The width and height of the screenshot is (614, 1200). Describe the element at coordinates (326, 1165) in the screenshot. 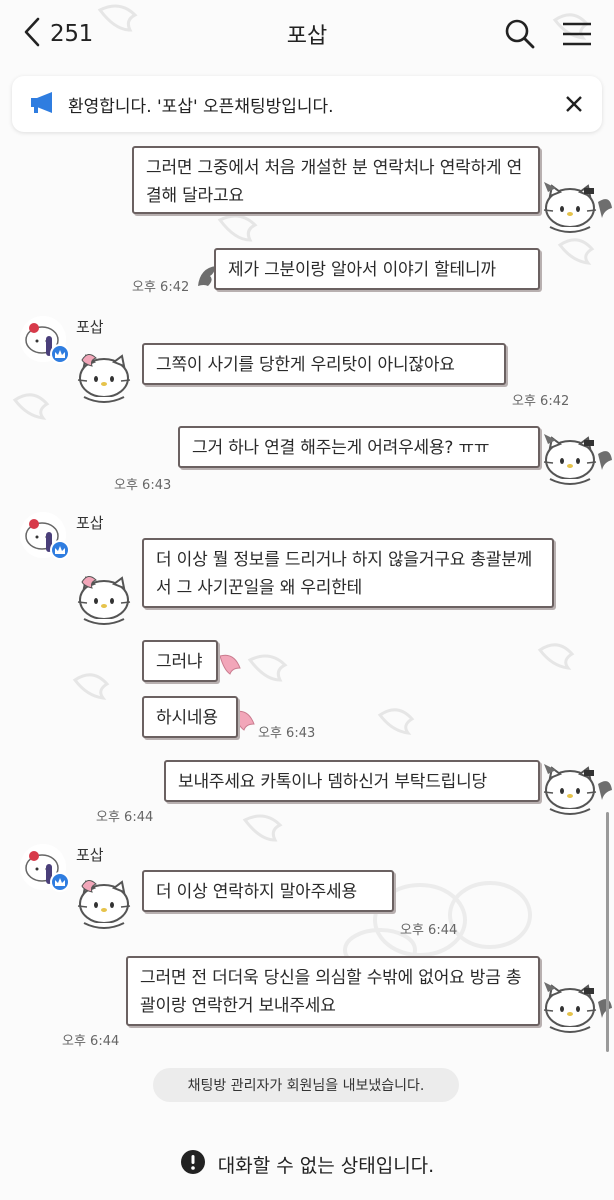

I see `status-text: 대화할 수 없는 상태입니다.` at that location.